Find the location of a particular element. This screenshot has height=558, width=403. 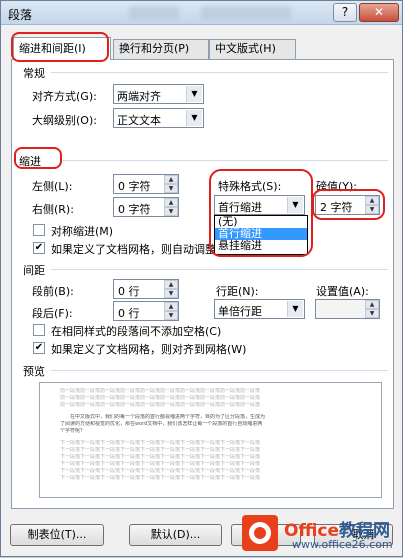

right-indent-label: 右侧(R): is located at coordinates (53, 209).